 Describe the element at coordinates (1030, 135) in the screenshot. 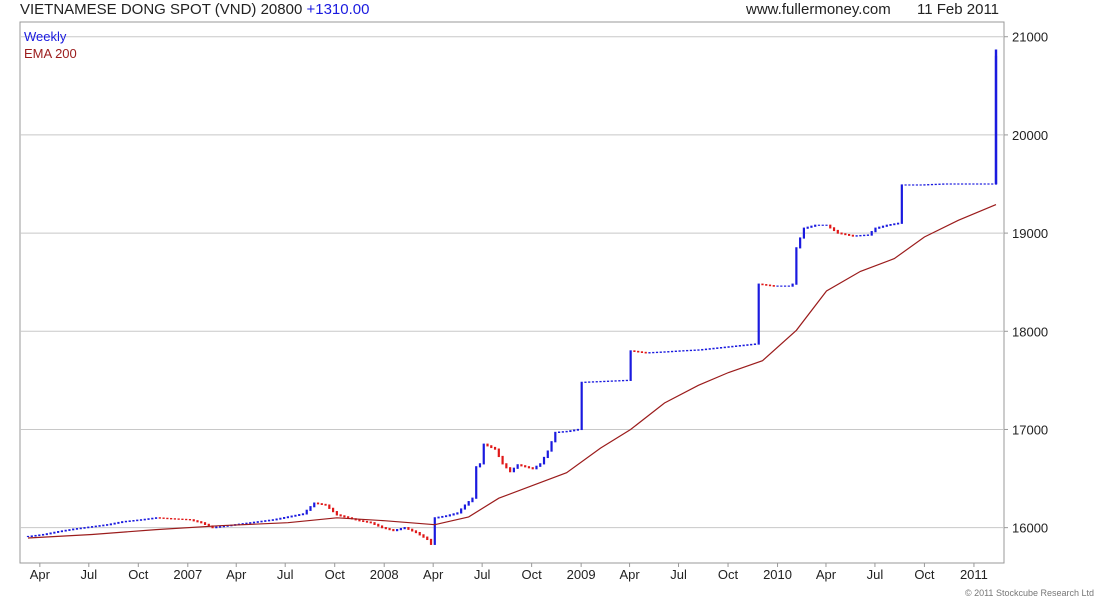

I see `y-tick-label: 20000` at that location.